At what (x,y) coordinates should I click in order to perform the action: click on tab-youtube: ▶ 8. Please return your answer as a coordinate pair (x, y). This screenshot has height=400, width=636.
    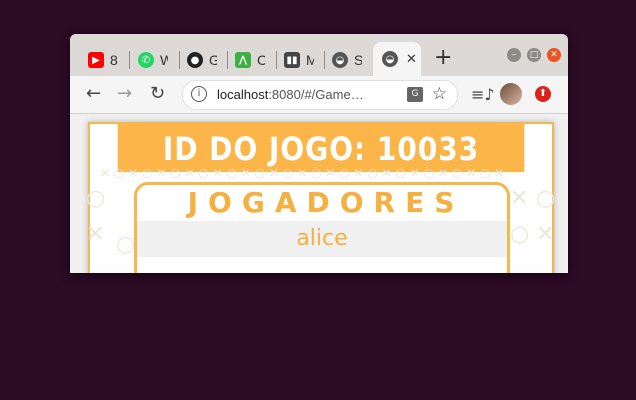
    Looking at the image, I should click on (103, 60).